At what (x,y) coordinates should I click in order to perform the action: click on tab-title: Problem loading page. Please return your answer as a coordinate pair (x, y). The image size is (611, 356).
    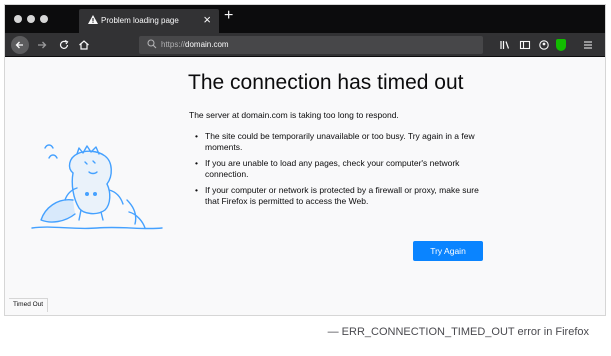
    Looking at the image, I should click on (140, 20).